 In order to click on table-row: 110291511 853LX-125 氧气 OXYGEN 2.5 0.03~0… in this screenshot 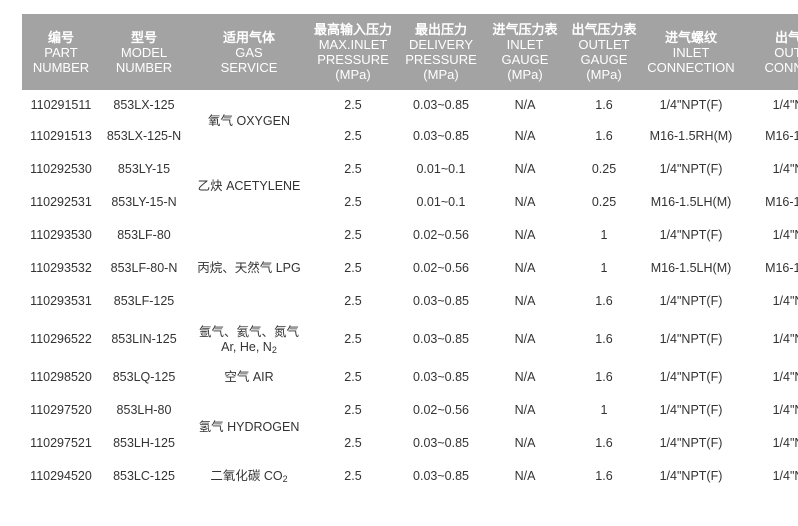, I will do `click(410, 109)`.